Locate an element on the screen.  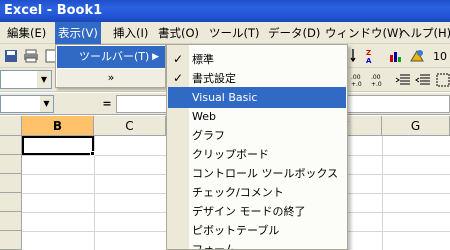
decrease-decimal-icon: .00 +.0 is located at coordinates (379, 80).